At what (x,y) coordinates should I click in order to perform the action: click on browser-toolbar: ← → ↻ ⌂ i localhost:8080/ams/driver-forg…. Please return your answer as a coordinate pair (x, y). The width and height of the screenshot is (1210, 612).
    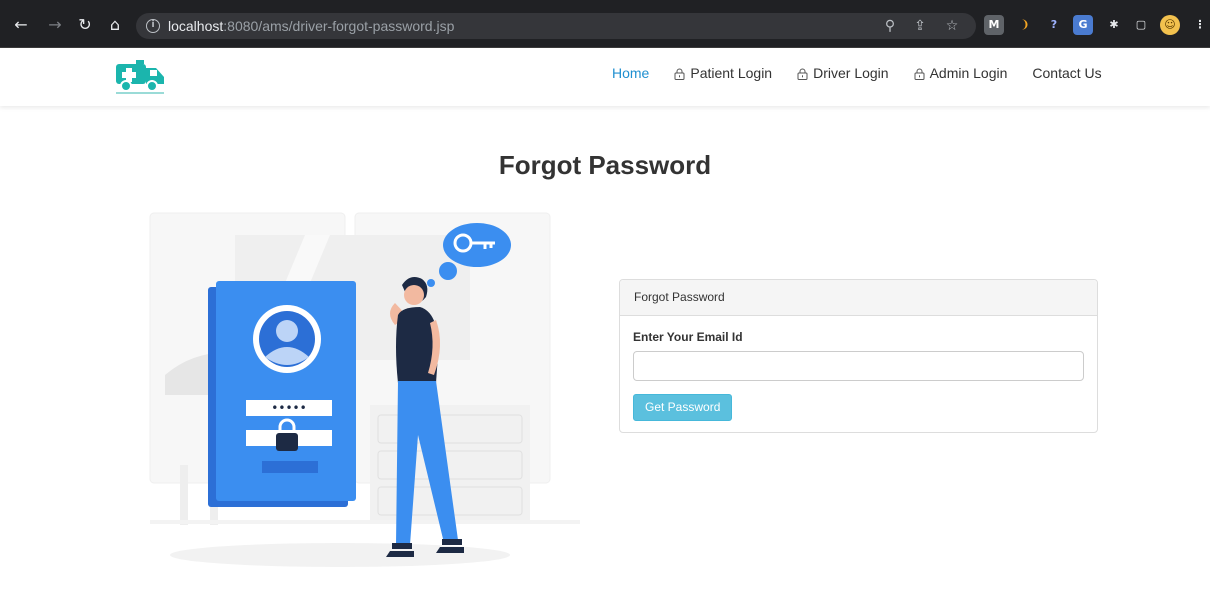
    Looking at the image, I should click on (605, 24).